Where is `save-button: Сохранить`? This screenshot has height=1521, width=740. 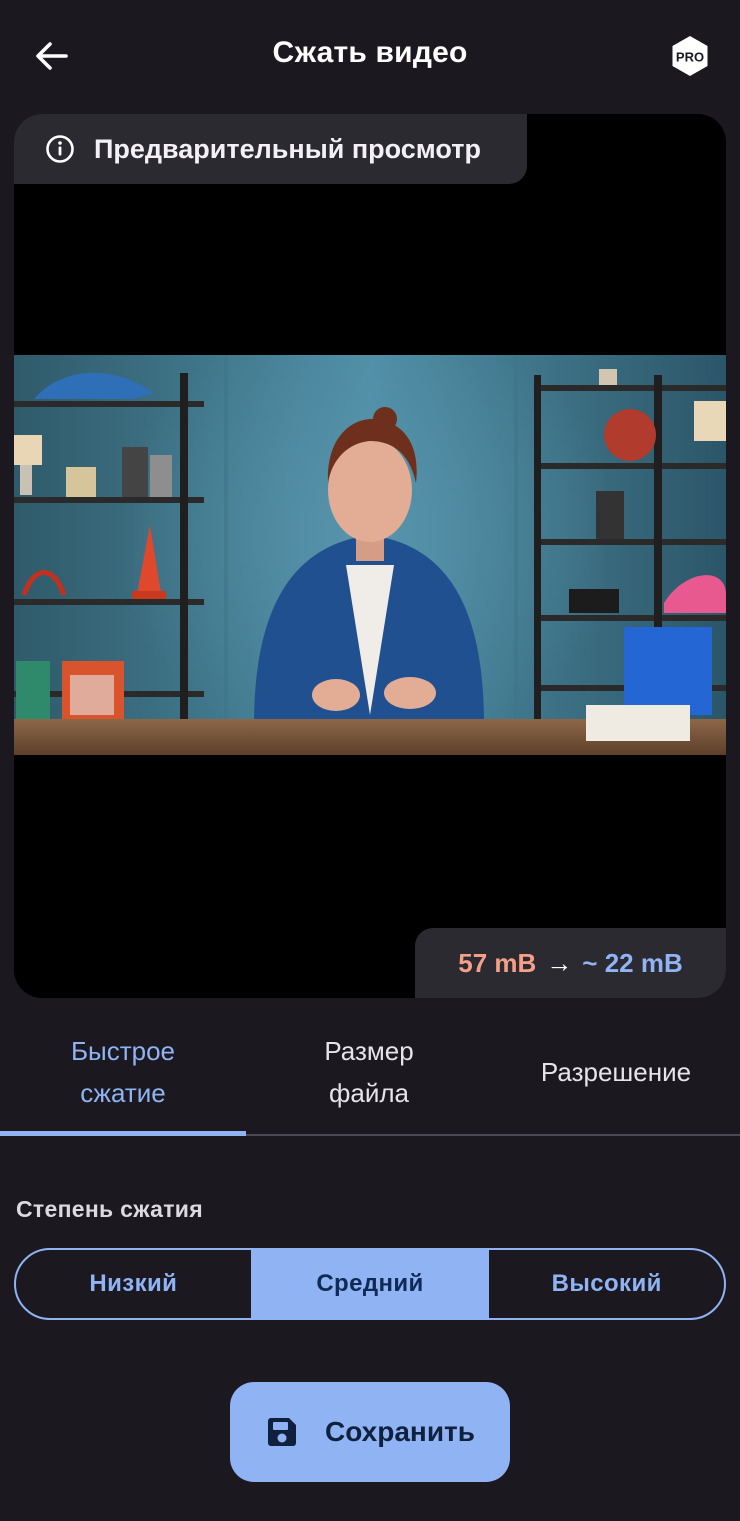
save-button: Сохранить is located at coordinates (370, 1432).